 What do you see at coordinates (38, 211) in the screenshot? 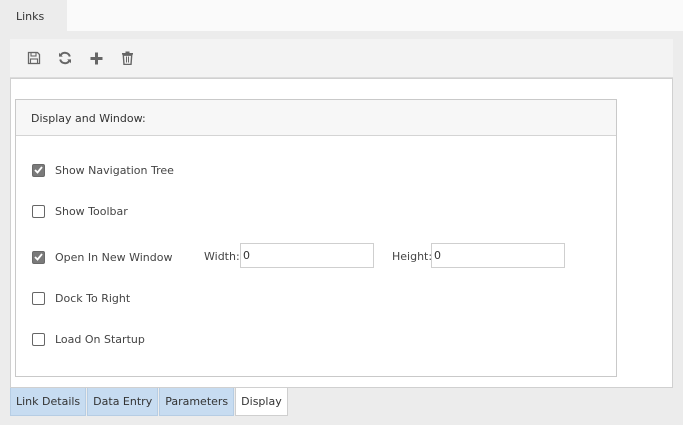
I see `show-toolbar-checkbox` at bounding box center [38, 211].